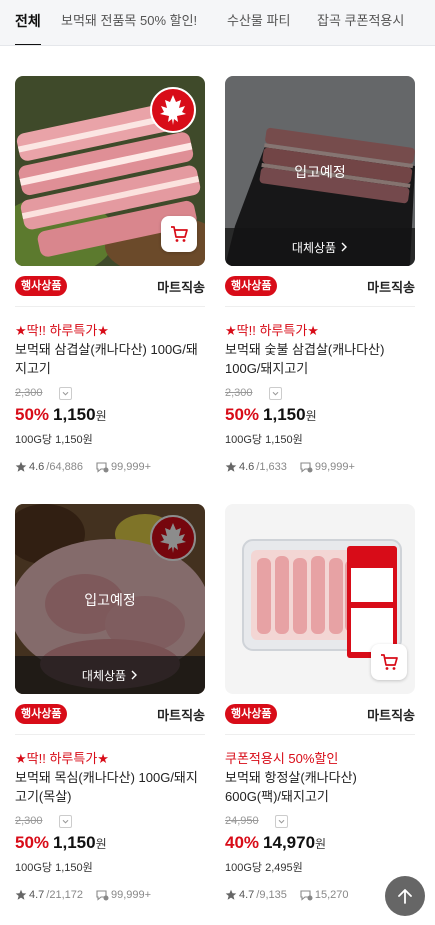 This screenshot has height=925, width=435. What do you see at coordinates (64, 895) in the screenshot?
I see `rating-count: /21,172` at bounding box center [64, 895].